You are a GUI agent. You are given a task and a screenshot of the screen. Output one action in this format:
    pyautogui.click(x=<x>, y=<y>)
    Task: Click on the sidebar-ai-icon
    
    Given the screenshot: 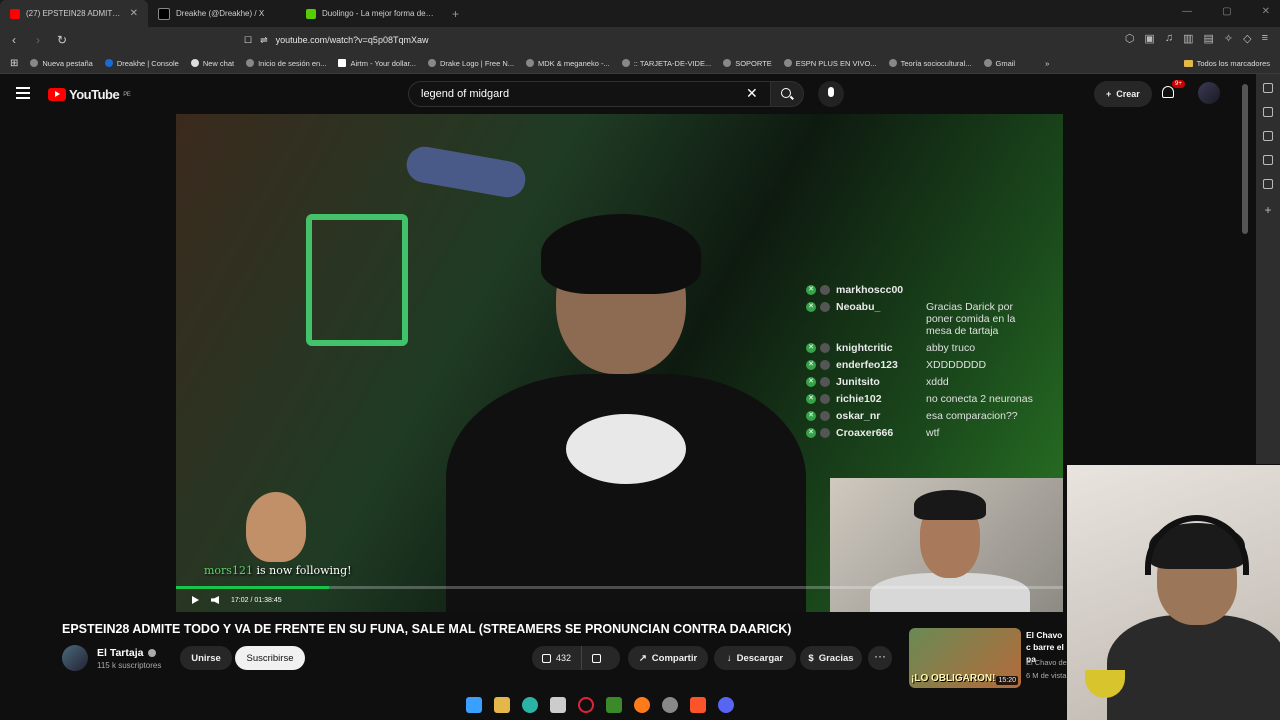 What is the action you would take?
    pyautogui.click(x=1268, y=88)
    